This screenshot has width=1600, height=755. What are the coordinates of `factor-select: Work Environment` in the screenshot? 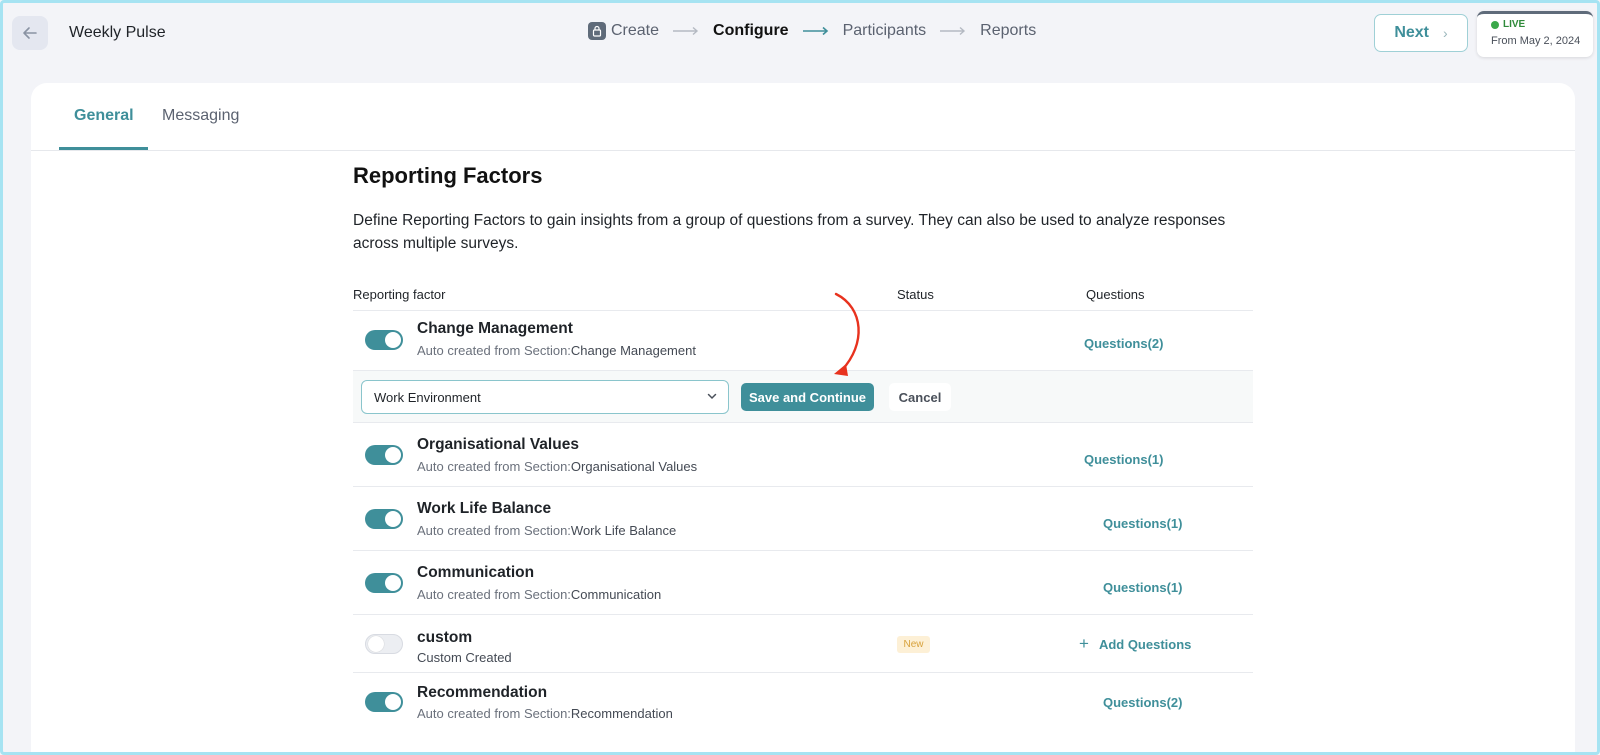 It's located at (545, 397).